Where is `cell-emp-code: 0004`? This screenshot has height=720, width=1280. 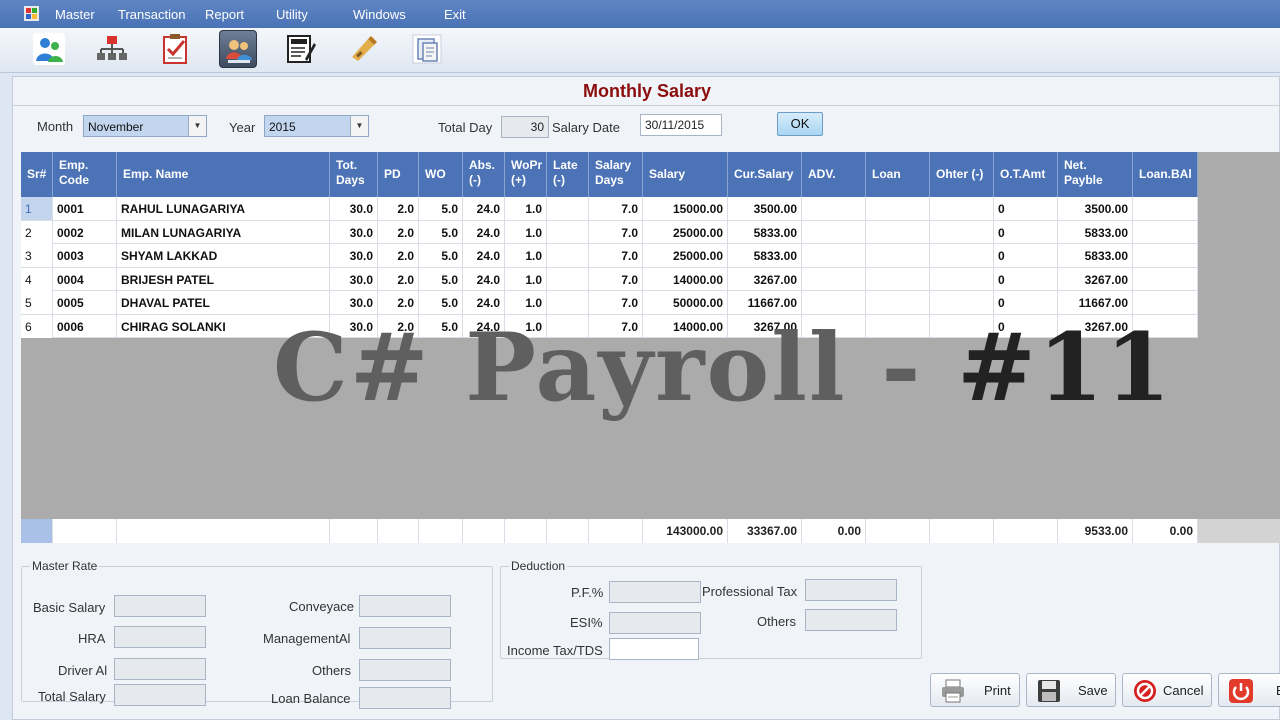
cell-emp-code: 0004 is located at coordinates (85, 279).